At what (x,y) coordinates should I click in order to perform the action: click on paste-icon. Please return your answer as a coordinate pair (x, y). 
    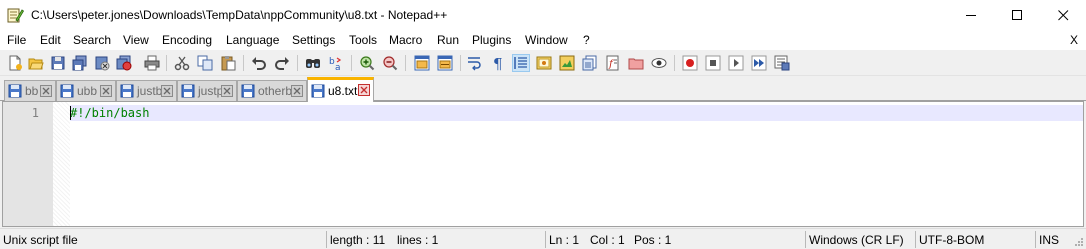
    Looking at the image, I should click on (228, 63).